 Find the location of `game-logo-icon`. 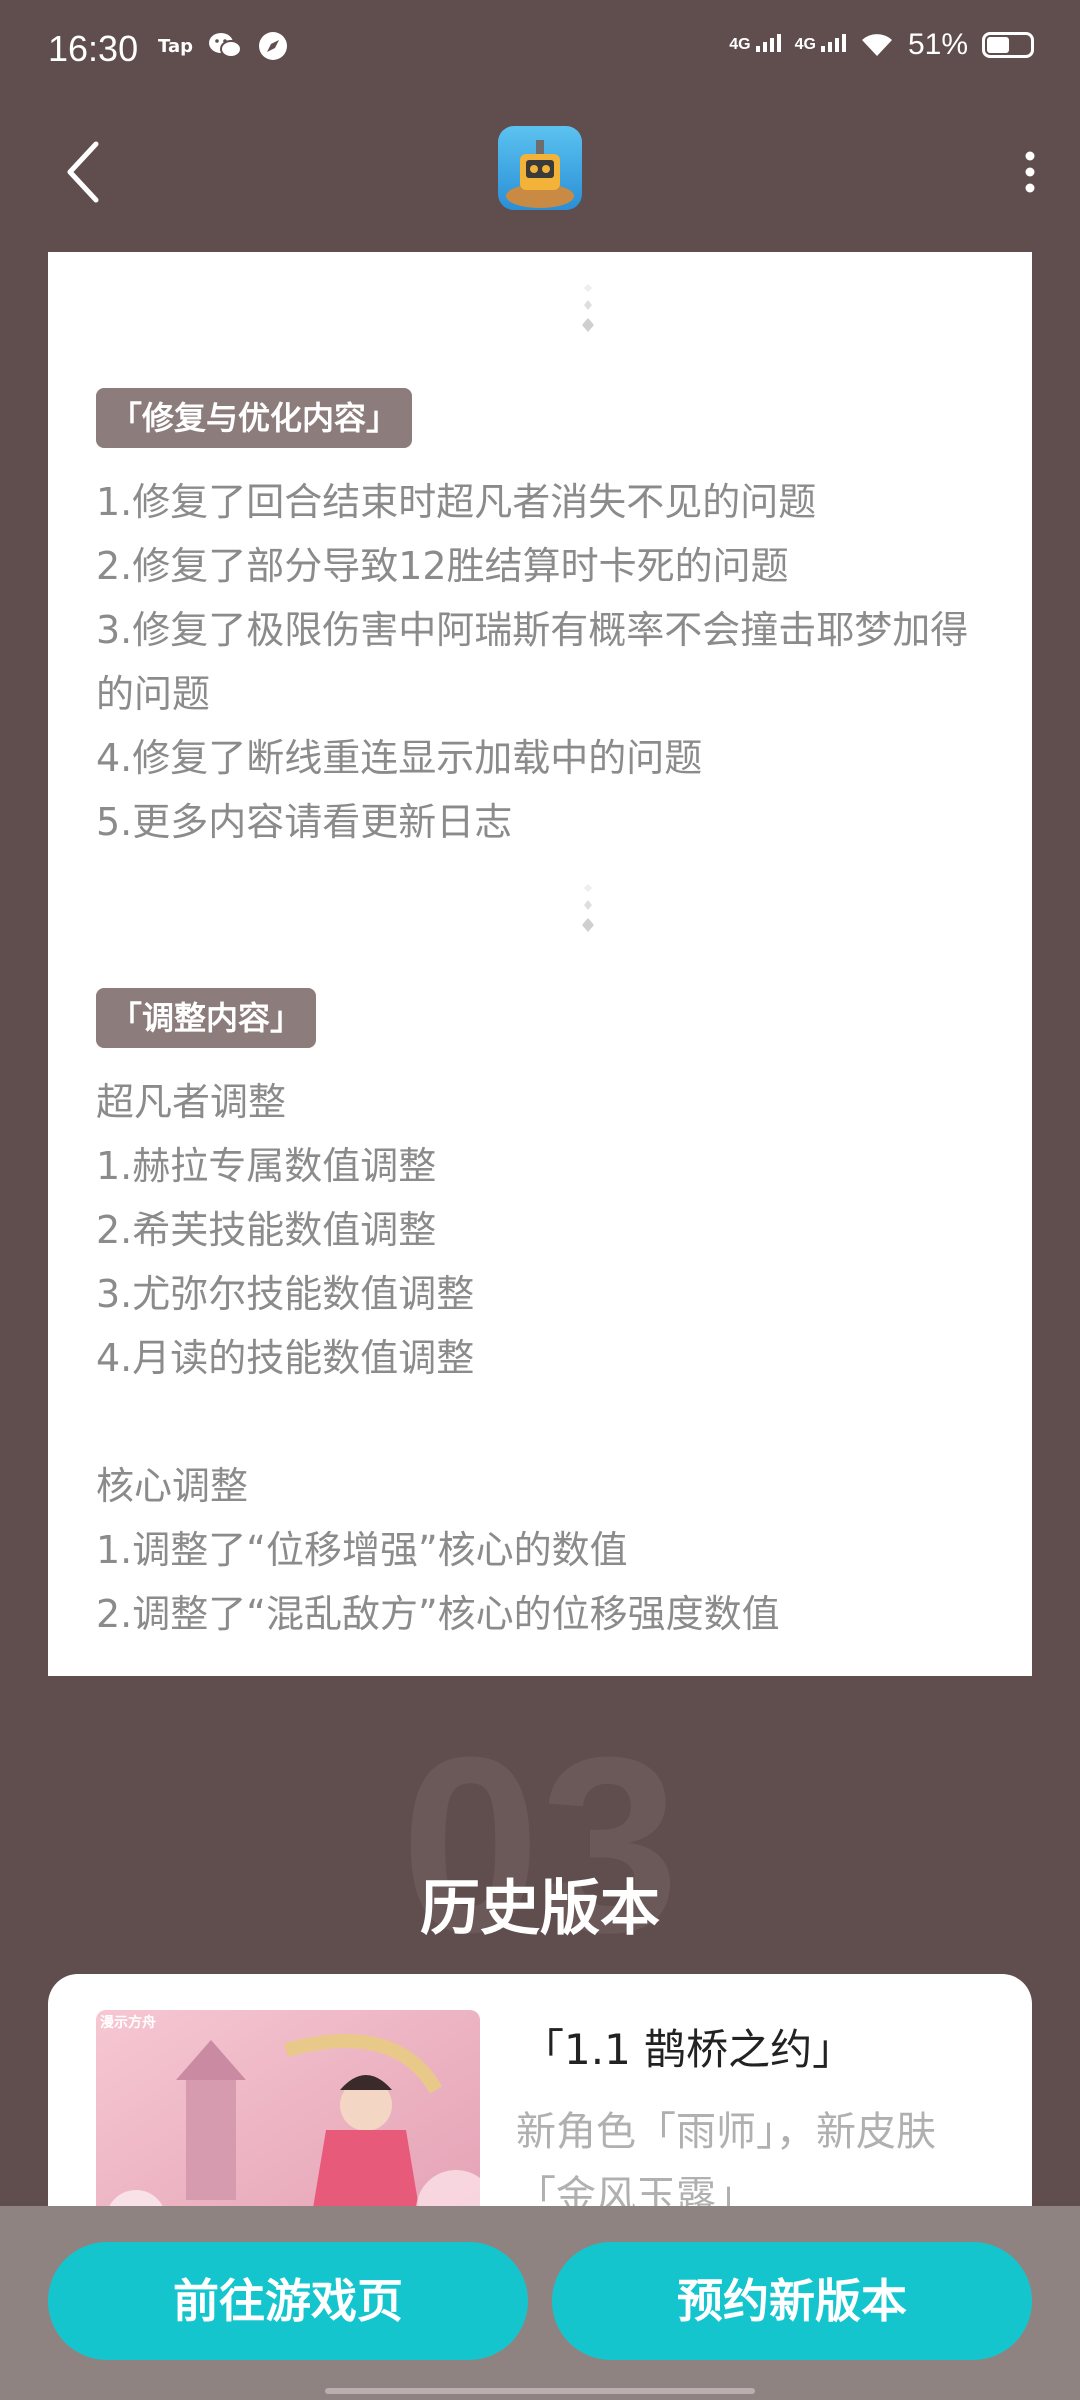

game-logo-icon is located at coordinates (540, 168).